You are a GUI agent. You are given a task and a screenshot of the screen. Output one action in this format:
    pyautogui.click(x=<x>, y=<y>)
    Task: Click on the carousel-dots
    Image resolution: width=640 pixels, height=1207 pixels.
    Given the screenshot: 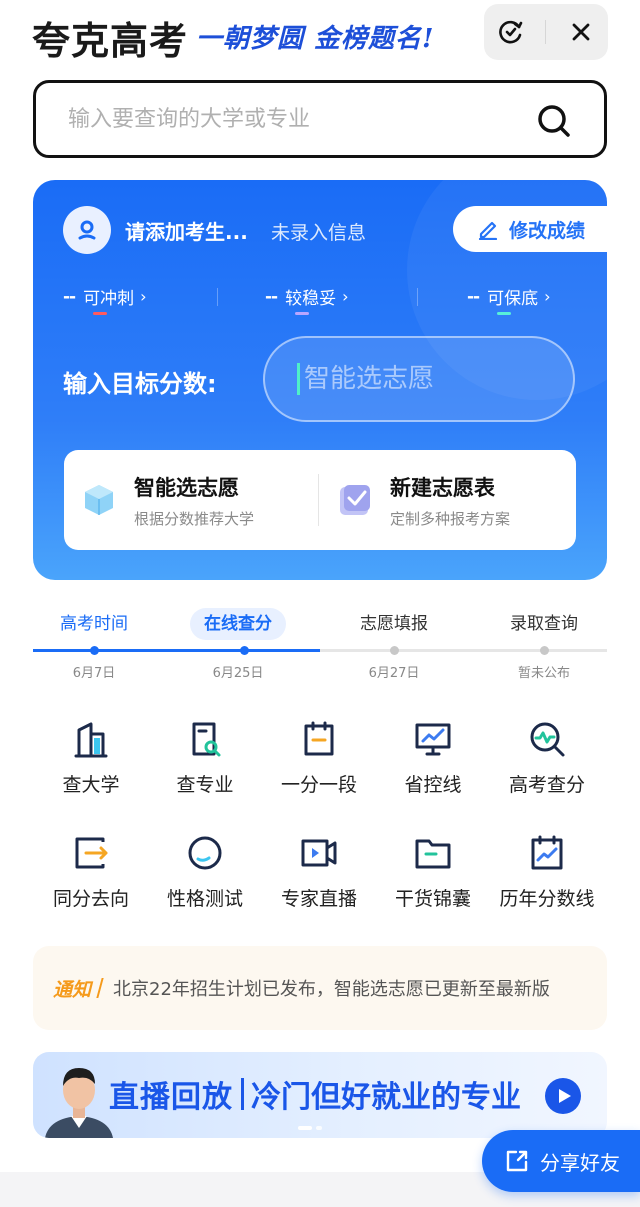 What is the action you would take?
    pyautogui.click(x=310, y=1128)
    